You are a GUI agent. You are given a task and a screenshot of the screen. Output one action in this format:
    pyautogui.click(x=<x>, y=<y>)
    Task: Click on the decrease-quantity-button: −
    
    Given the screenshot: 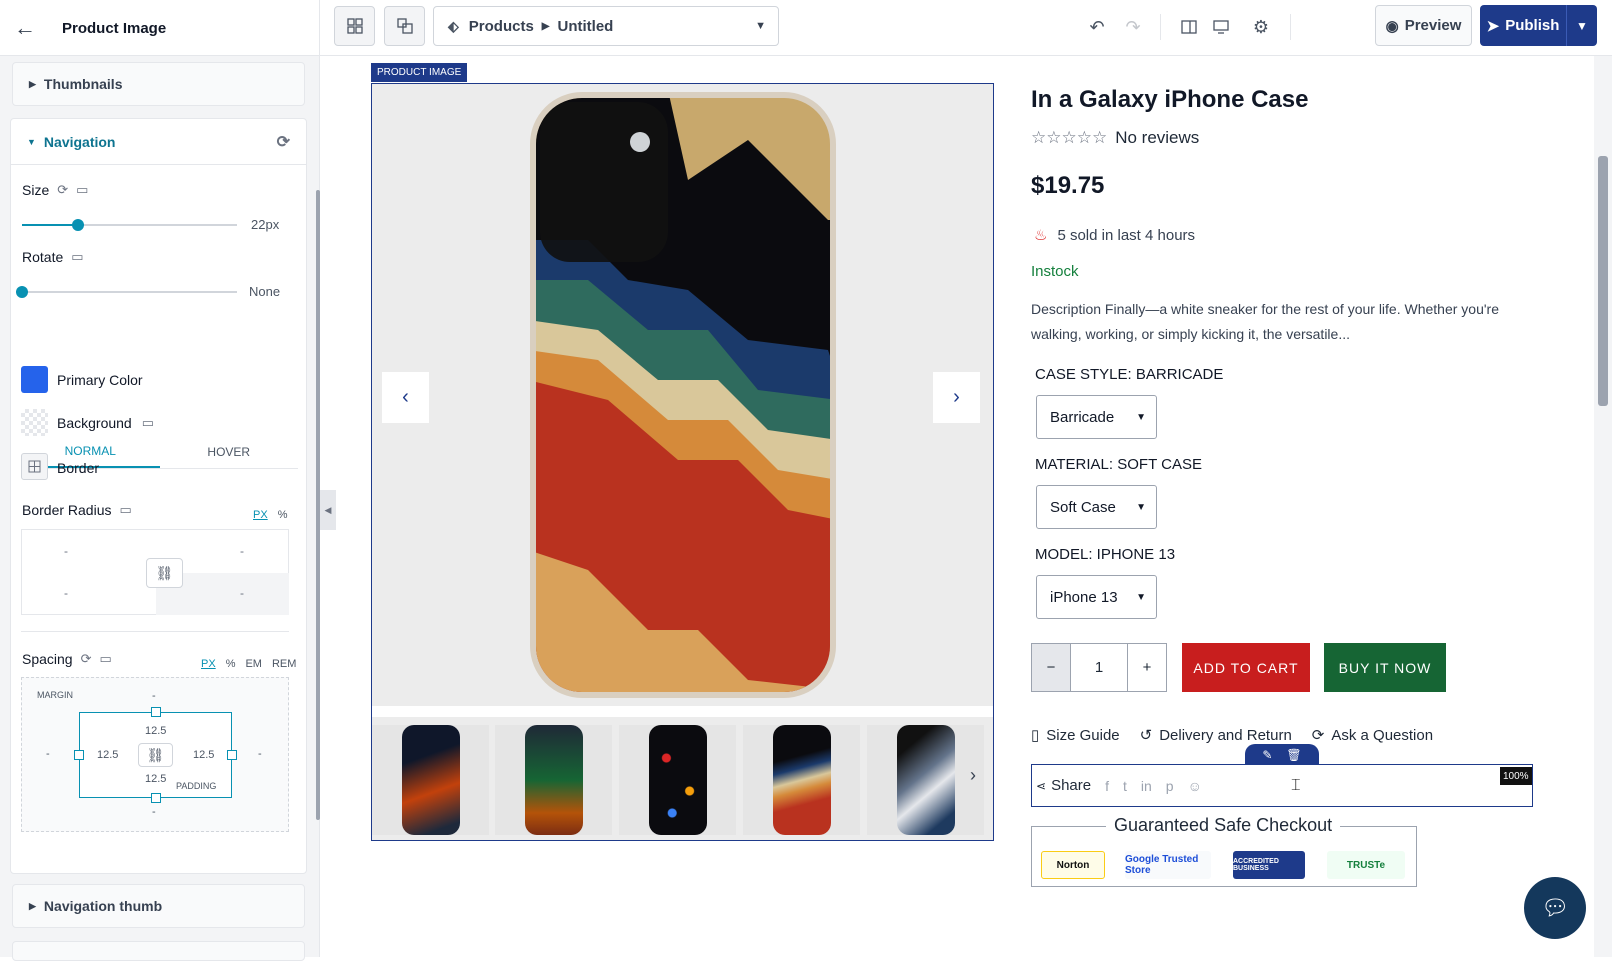 What is the action you would take?
    pyautogui.click(x=1051, y=667)
    